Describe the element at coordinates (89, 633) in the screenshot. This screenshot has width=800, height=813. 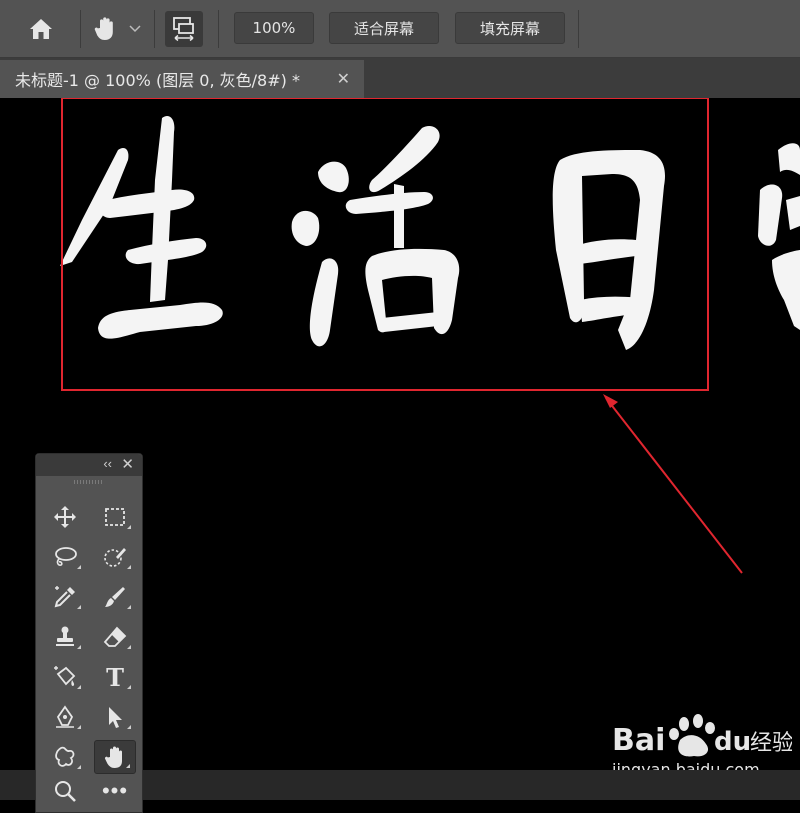
I see `toolbox-panel: ‹‹ ✕ T •••` at that location.